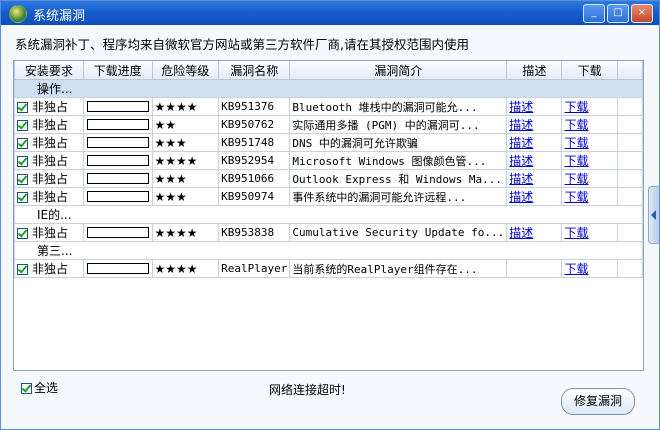 The image size is (660, 430). I want to click on select-all-label: 全选, so click(46, 388).